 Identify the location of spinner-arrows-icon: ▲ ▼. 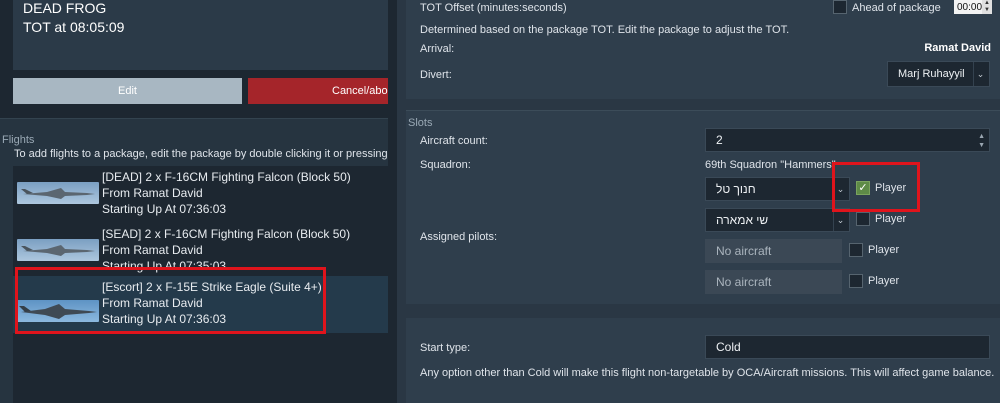
(981, 141).